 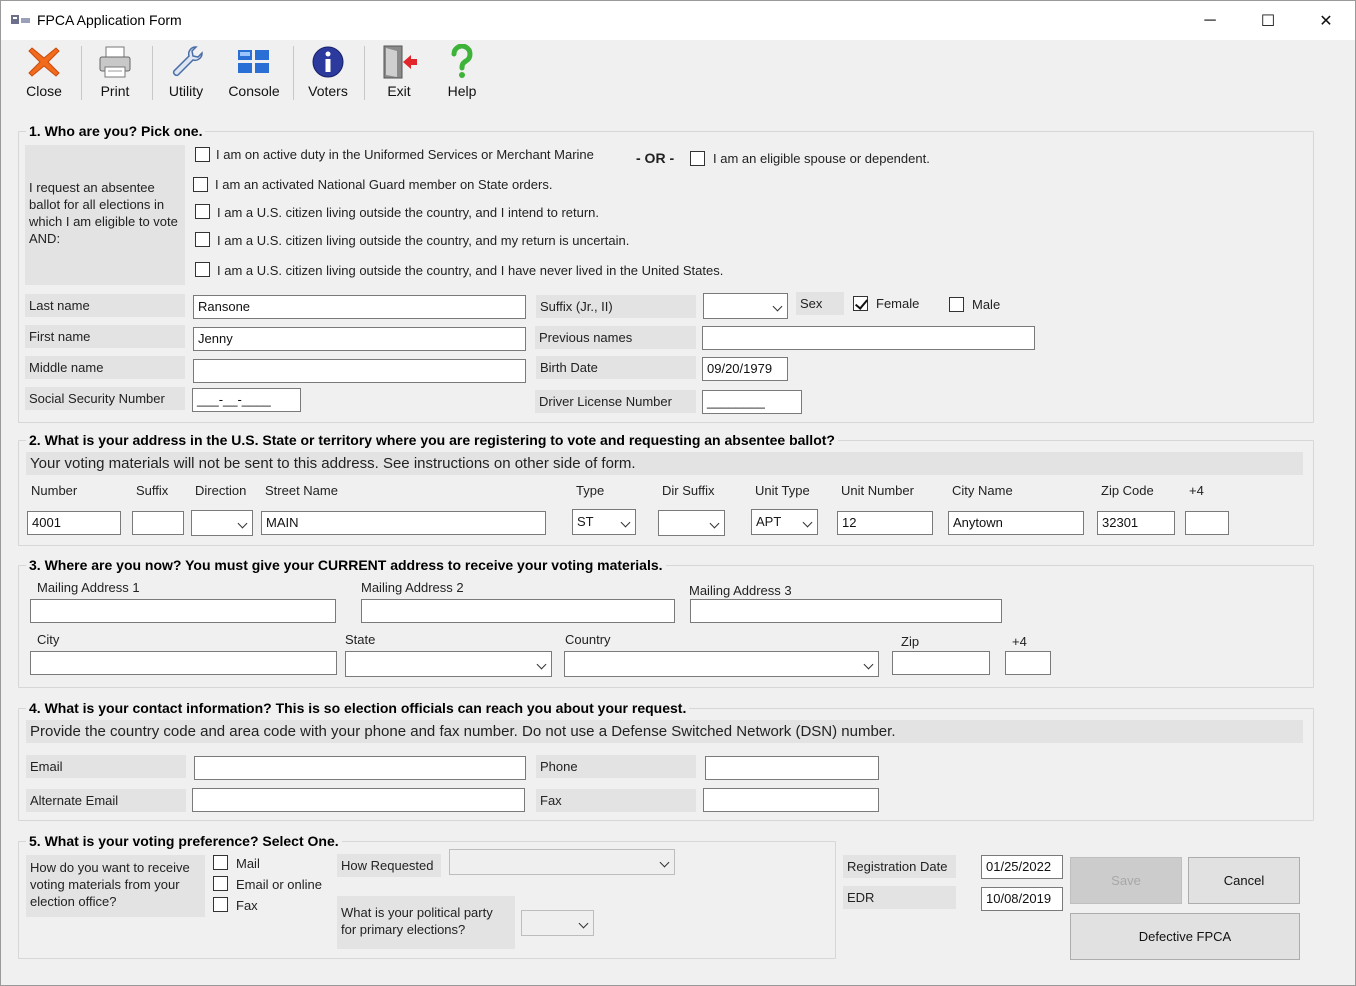 What do you see at coordinates (21, 20) in the screenshot?
I see `app-icon` at bounding box center [21, 20].